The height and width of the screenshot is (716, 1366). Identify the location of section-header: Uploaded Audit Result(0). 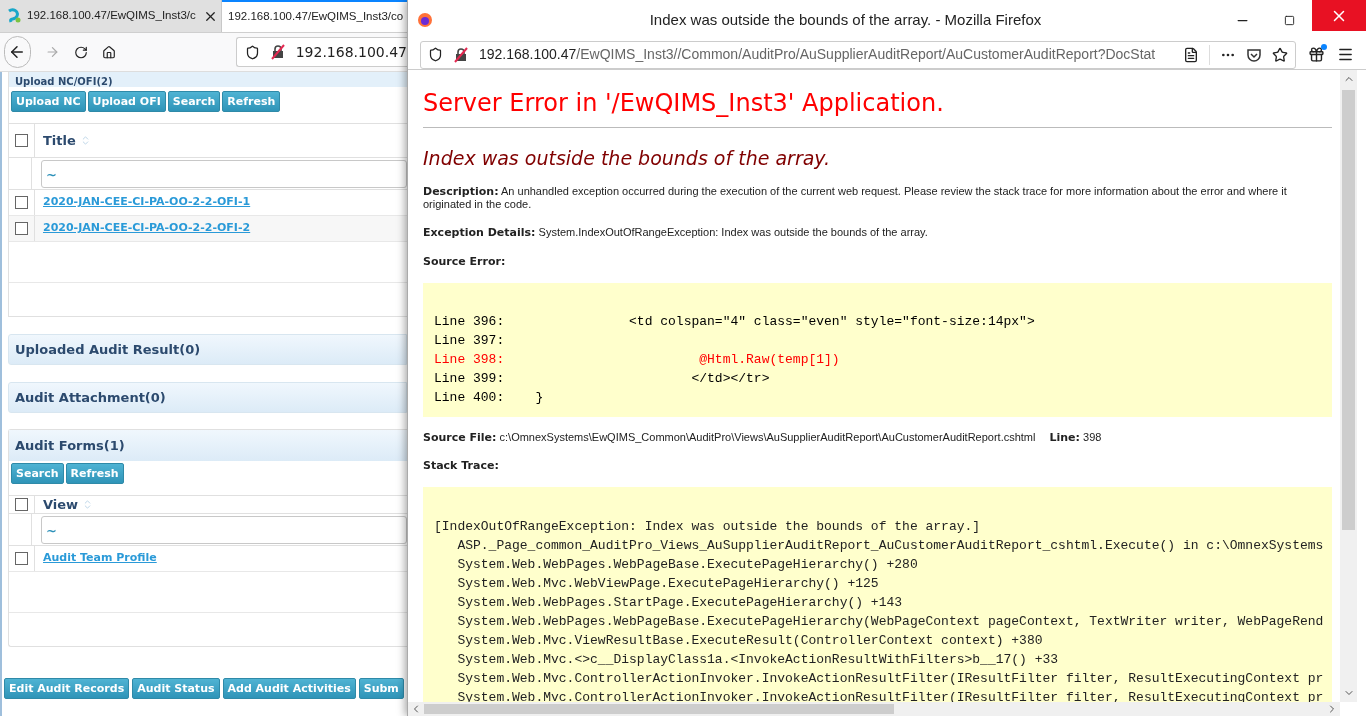
(207, 349).